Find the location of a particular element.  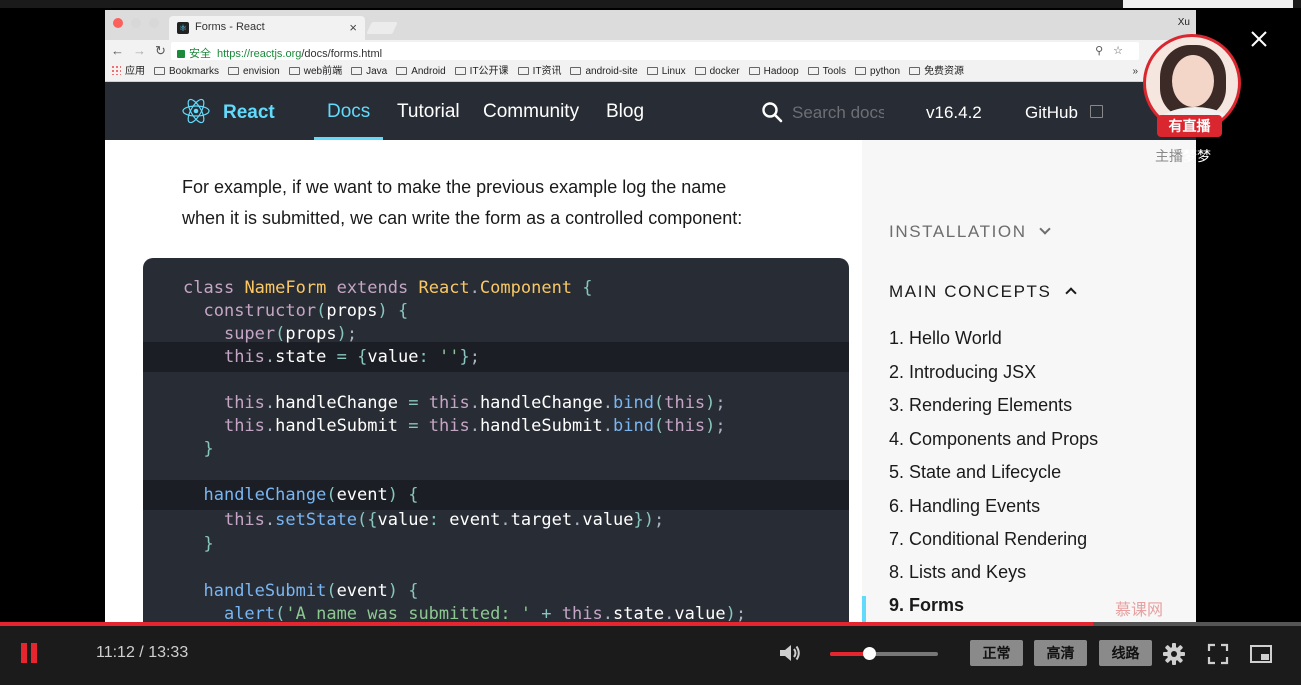

bookmark-label: IT公开课 is located at coordinates (489, 71).